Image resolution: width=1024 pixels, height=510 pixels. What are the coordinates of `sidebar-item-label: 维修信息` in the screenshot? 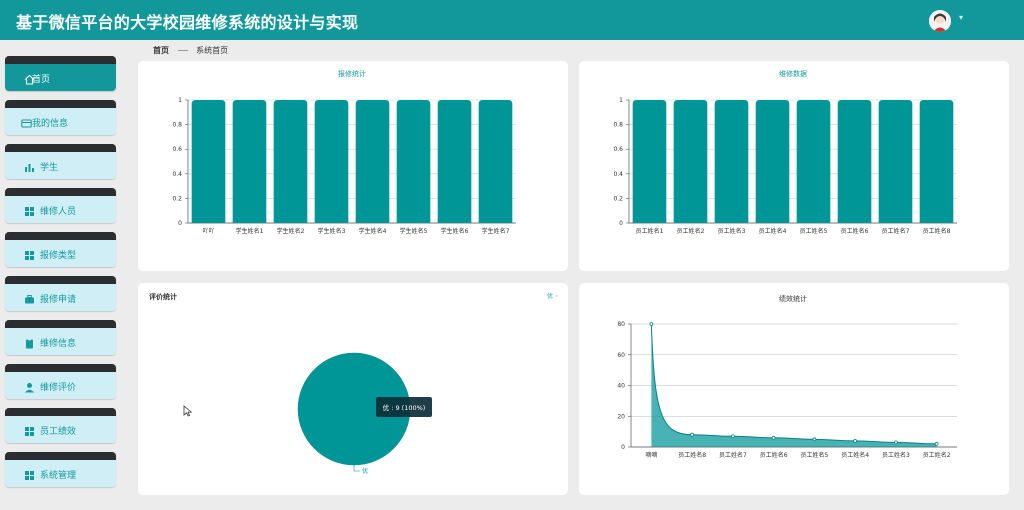 It's located at (58, 344).